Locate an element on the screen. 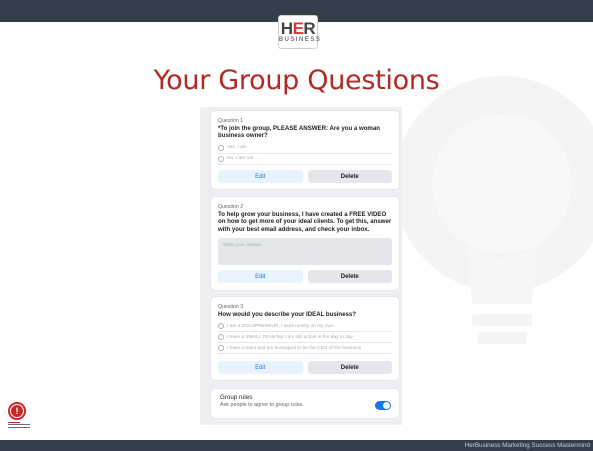  group-rules-toggle is located at coordinates (383, 405).